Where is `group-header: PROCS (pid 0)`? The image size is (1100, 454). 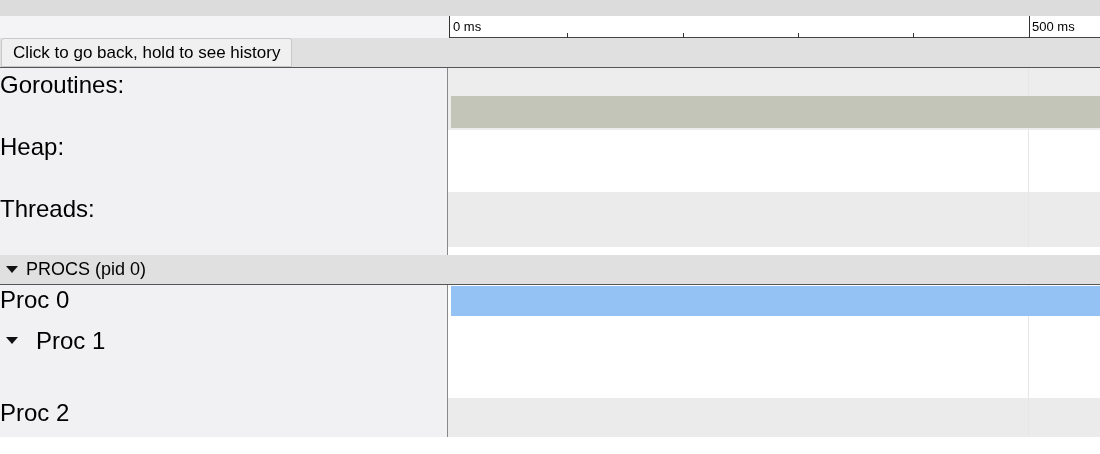 group-header: PROCS (pid 0) is located at coordinates (550, 270).